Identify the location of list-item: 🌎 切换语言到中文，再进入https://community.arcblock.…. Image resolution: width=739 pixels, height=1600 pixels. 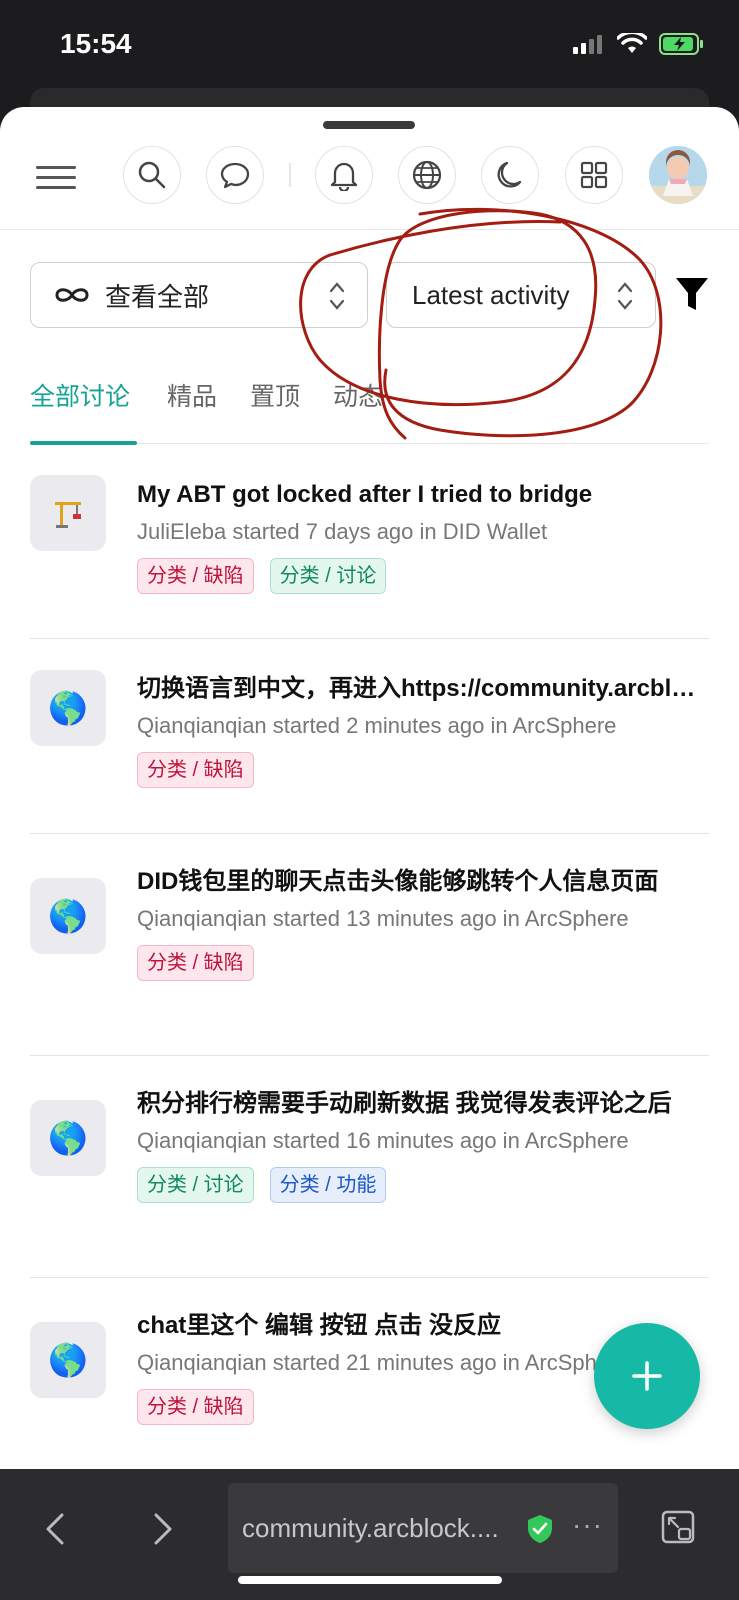
(369, 736).